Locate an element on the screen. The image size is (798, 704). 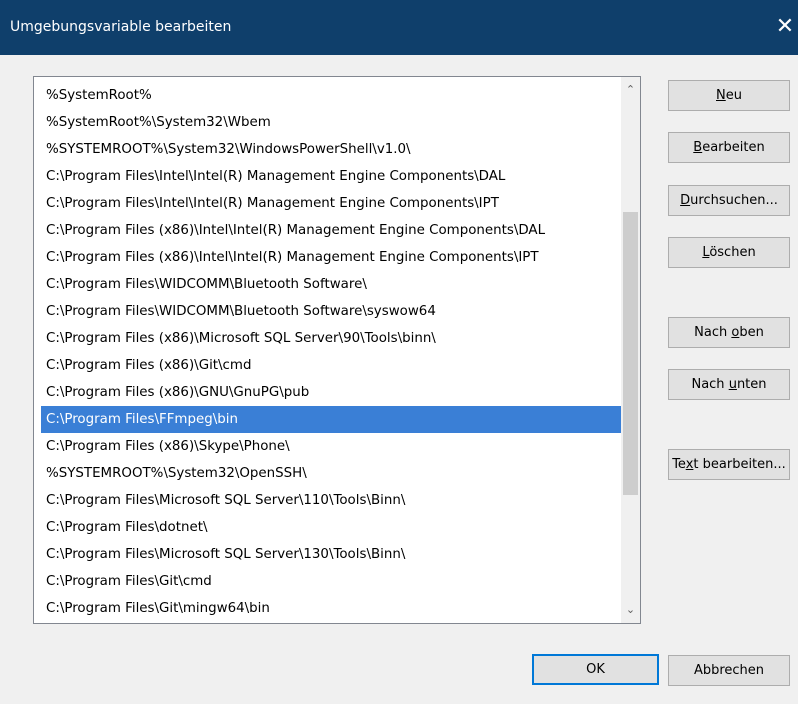
list-item: %SYSTEMROOT%\System32\OpenSSH\ is located at coordinates (331, 473).